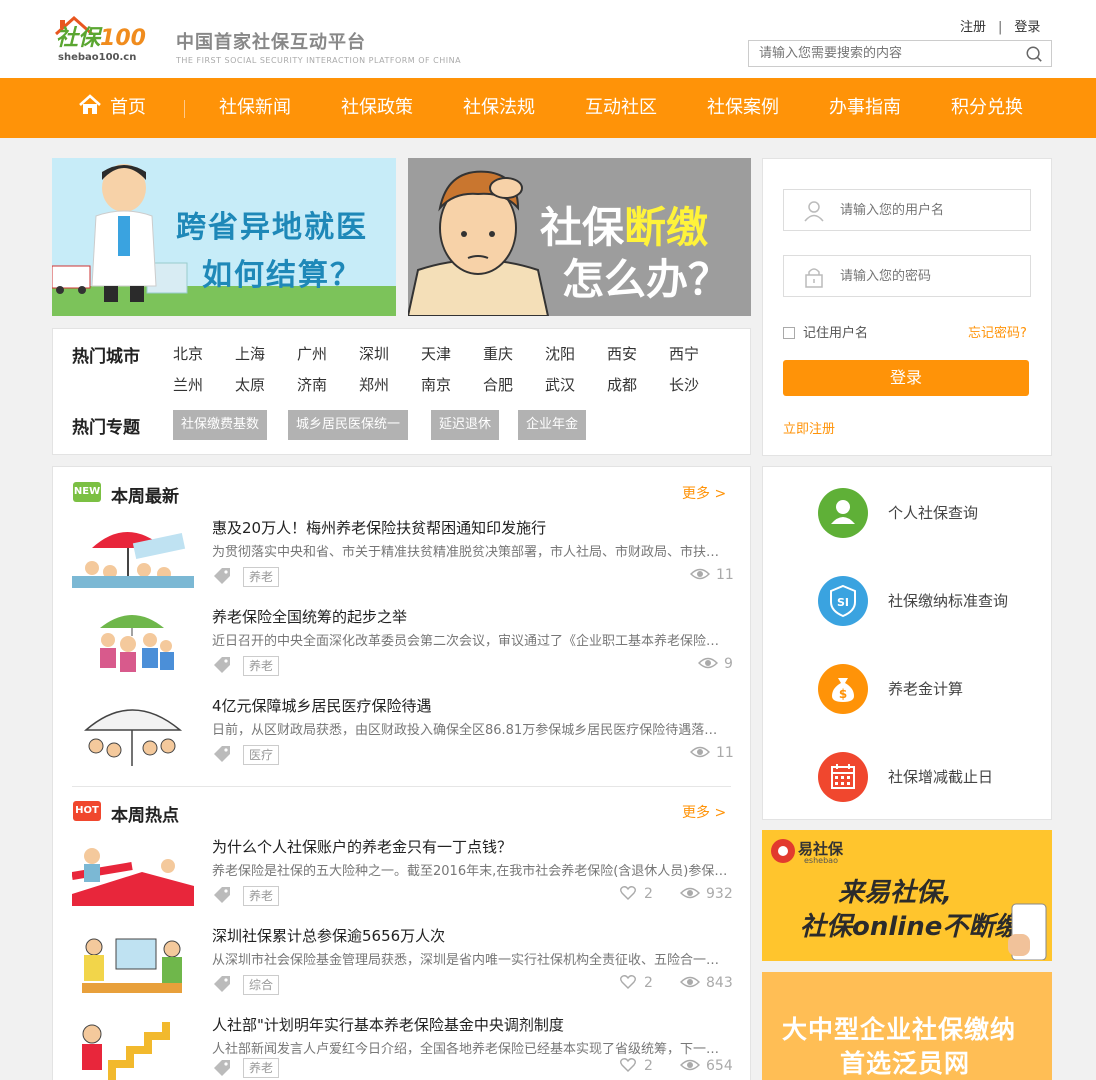 This screenshot has width=1096, height=1080. I want to click on city-link: 北京, so click(188, 353).